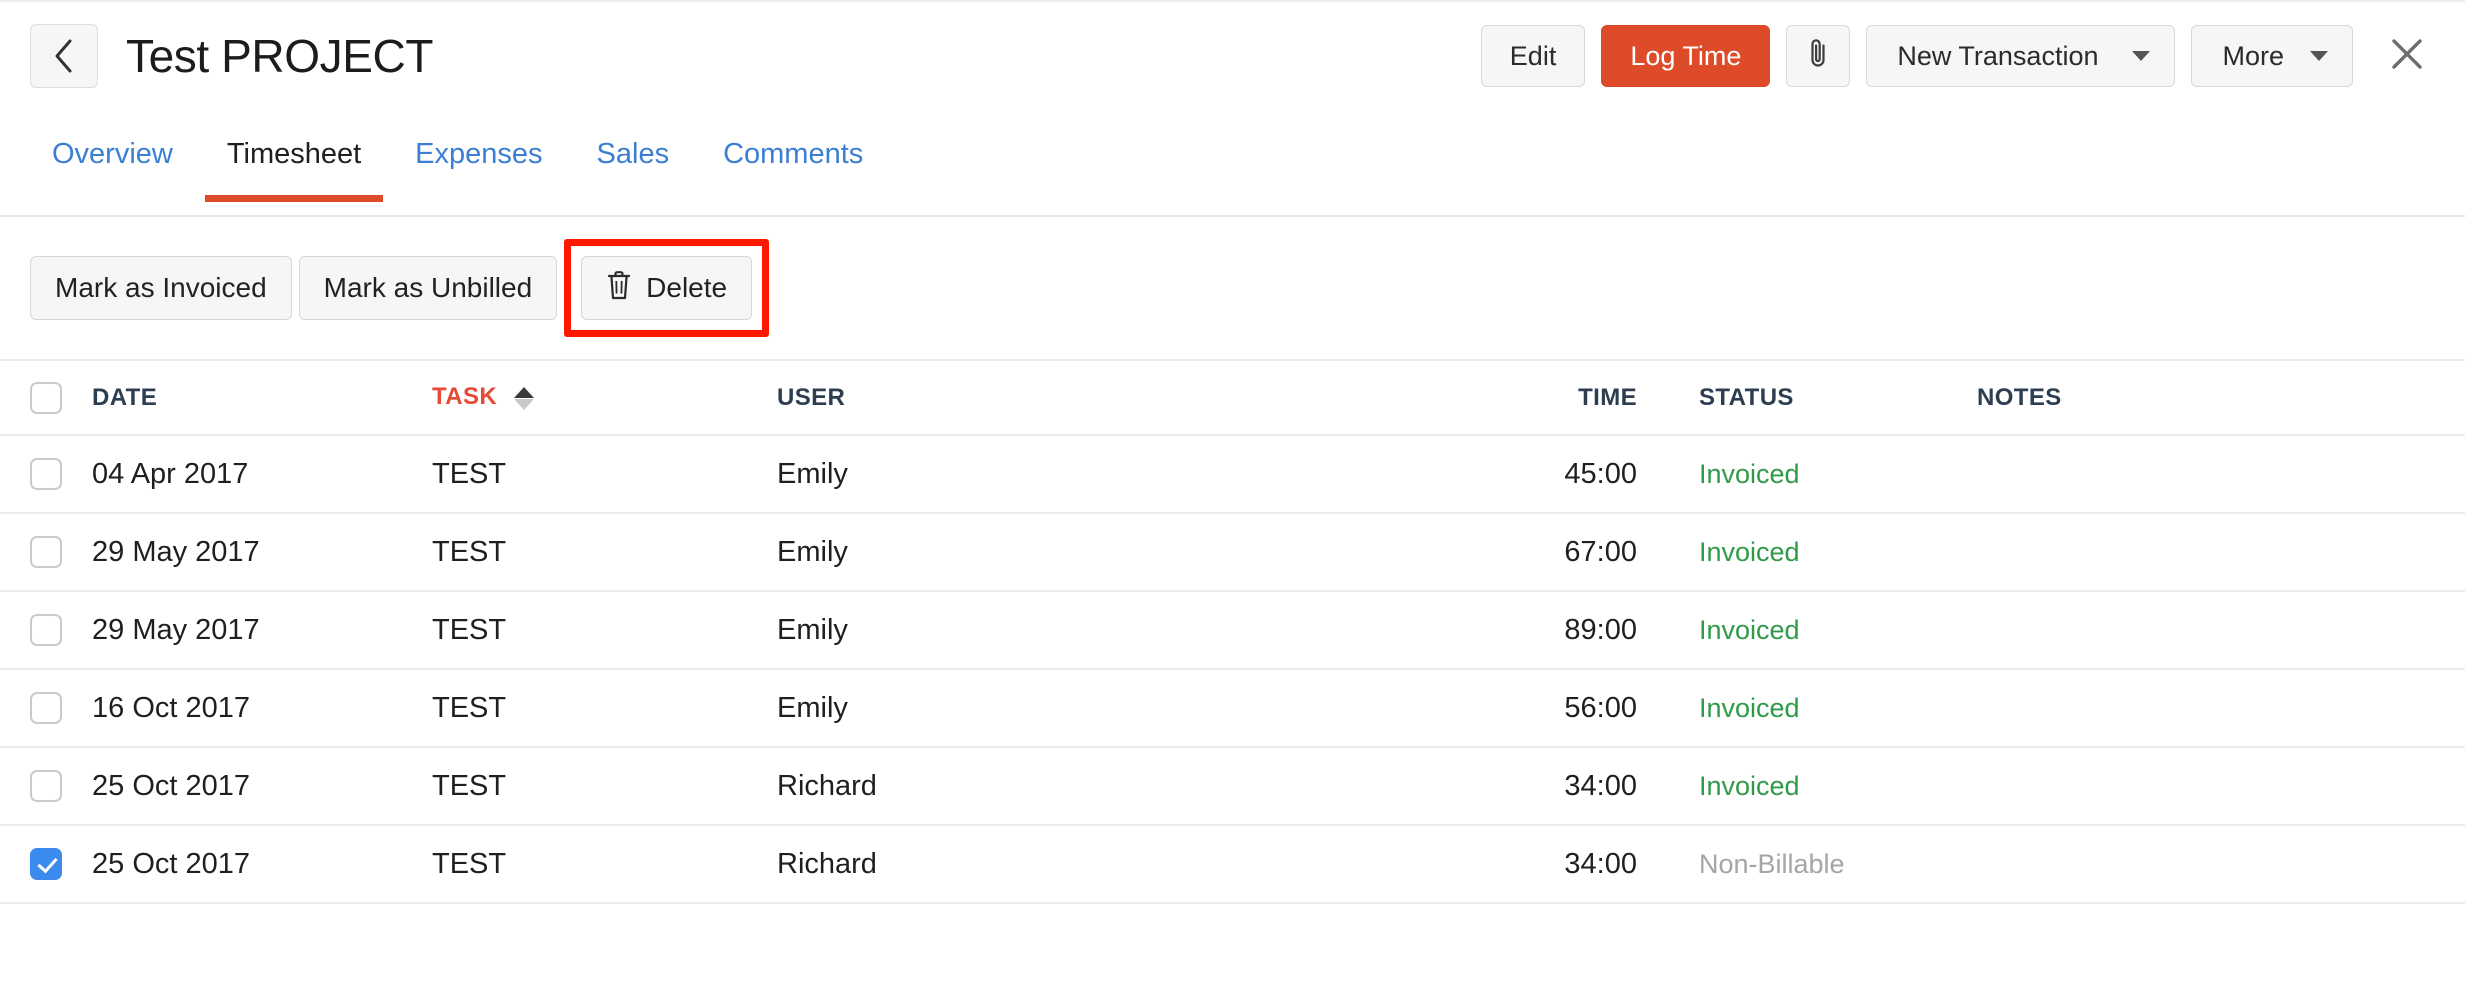 The width and height of the screenshot is (2465, 997). What do you see at coordinates (1232, 552) in the screenshot?
I see `table-row: 29 May 2017 TEST Emily 67:00 Invoiced` at bounding box center [1232, 552].